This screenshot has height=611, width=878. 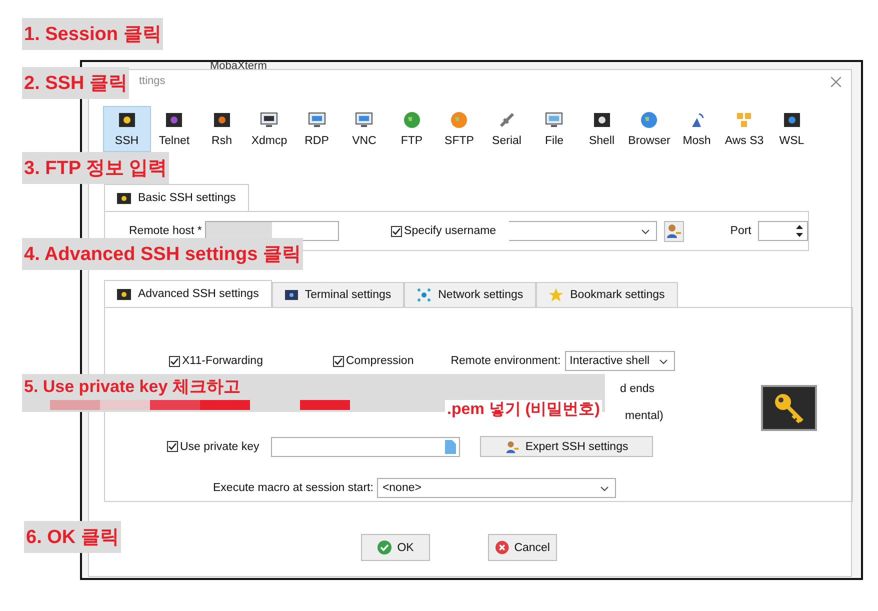 I want to click on option-text: mental), so click(x=644, y=416).